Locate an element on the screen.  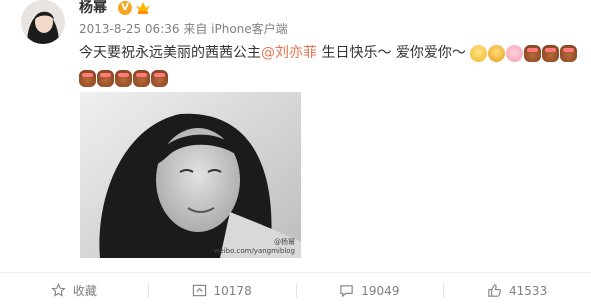
post-text-after: 生日快乐～ 爱你爱你～ is located at coordinates (391, 53).